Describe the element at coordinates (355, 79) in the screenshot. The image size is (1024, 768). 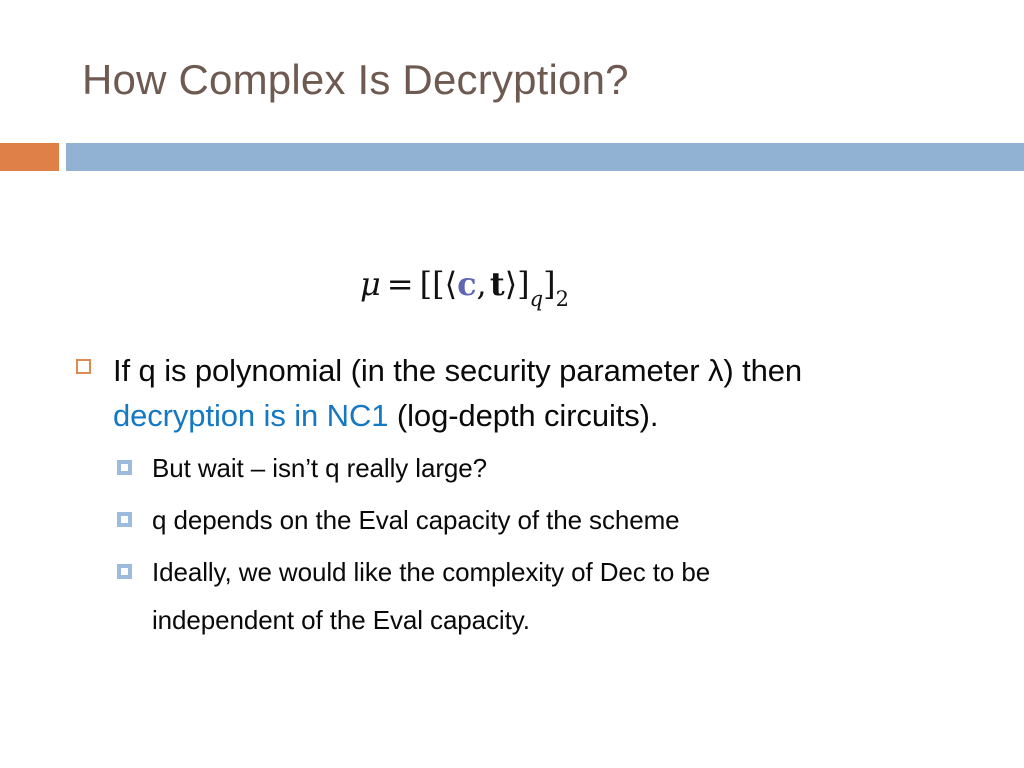
I see `page-title: How Complex Is Decryption?` at that location.